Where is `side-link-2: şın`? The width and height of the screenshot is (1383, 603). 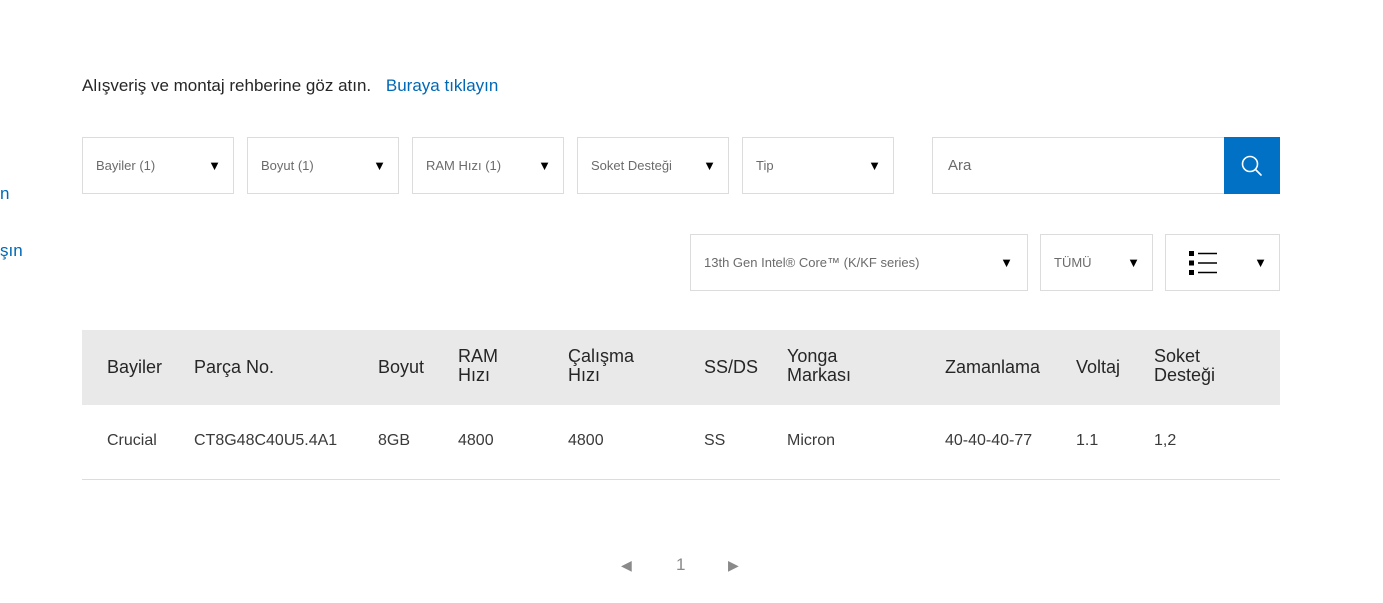 side-link-2: şın is located at coordinates (11, 251).